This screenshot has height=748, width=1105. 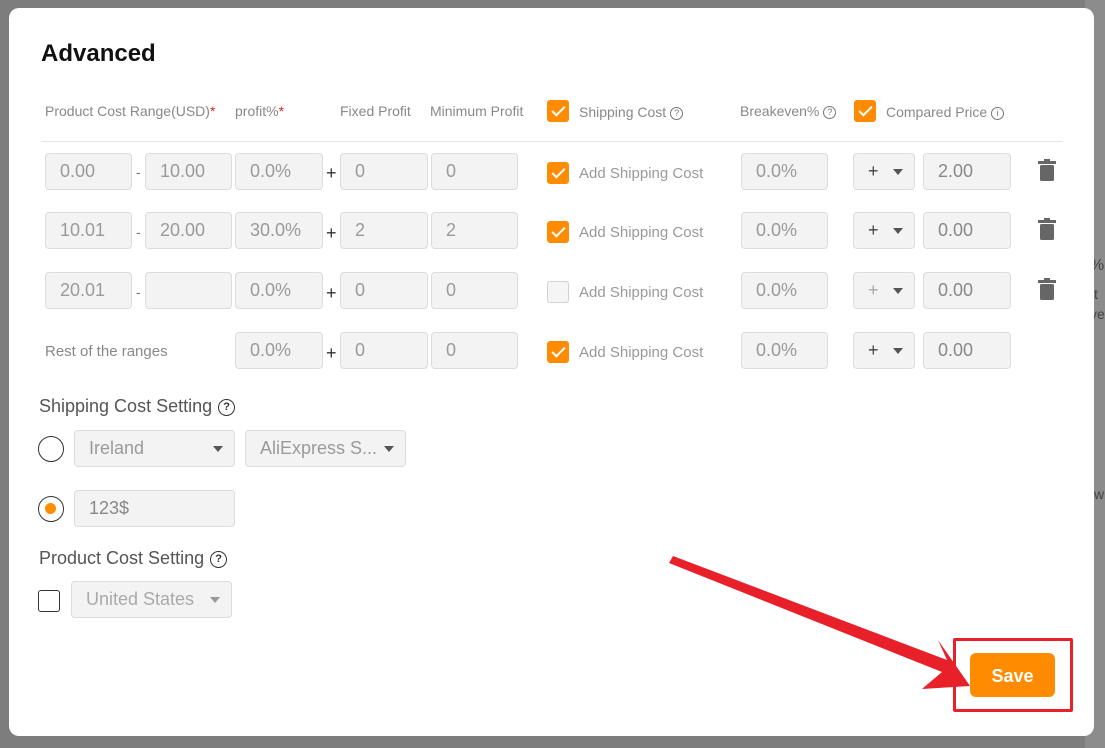 I want to click on save-button: Save, so click(x=1012, y=675).